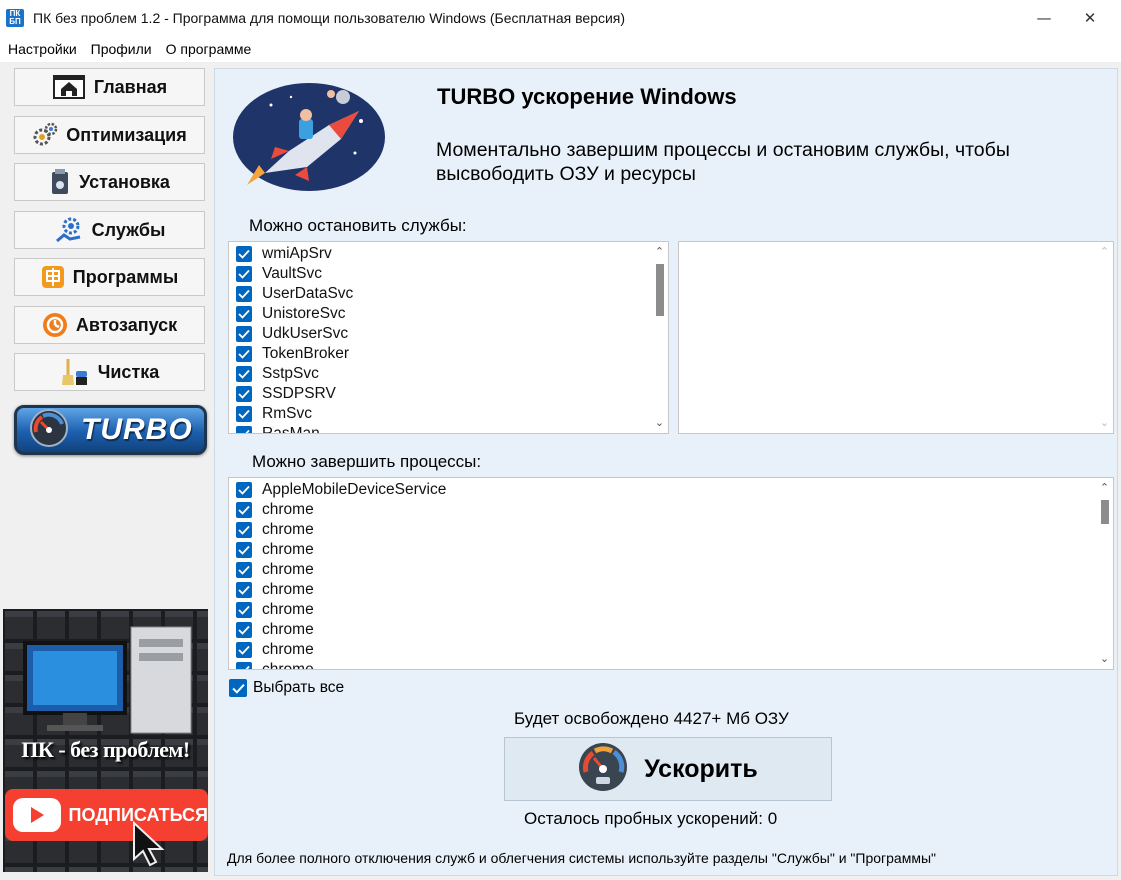 The height and width of the screenshot is (880, 1121). I want to click on sidebar-item-label: Службы, so click(128, 229).